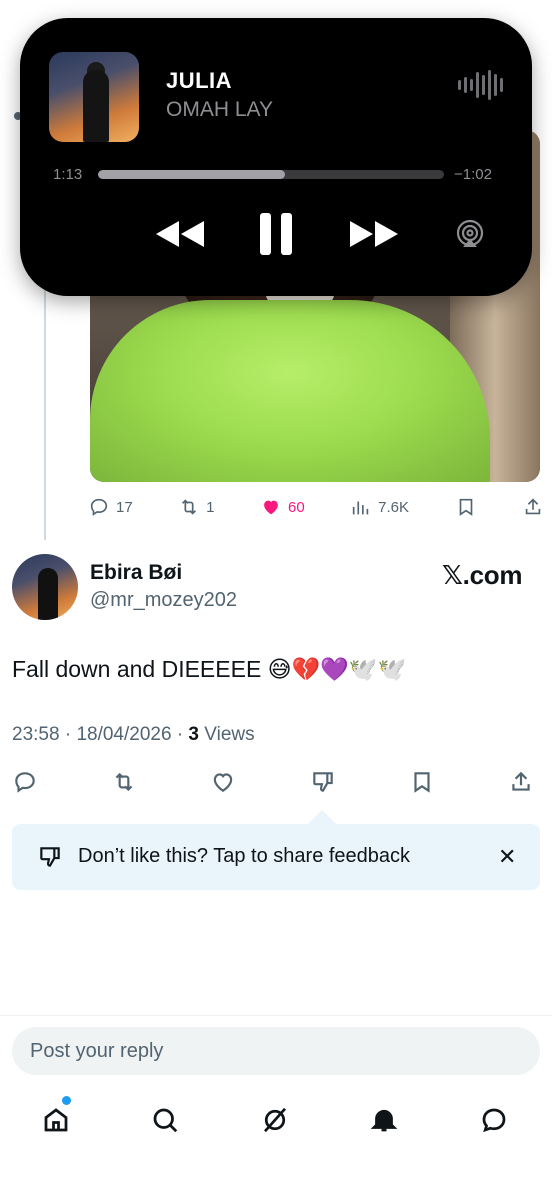 This screenshot has height=1200, width=552. I want to click on tab-grok, so click(275, 1120).